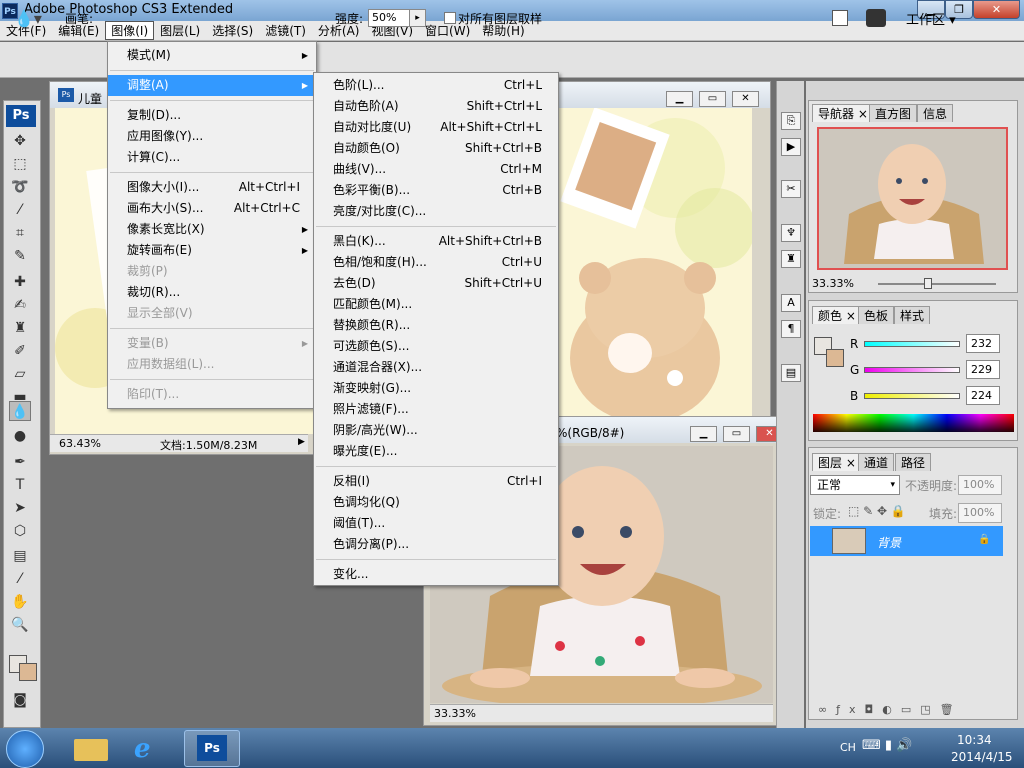 The height and width of the screenshot is (768, 1024). Describe the element at coordinates (791, 121) in the screenshot. I see `history-panel-icon: ⎘` at that location.